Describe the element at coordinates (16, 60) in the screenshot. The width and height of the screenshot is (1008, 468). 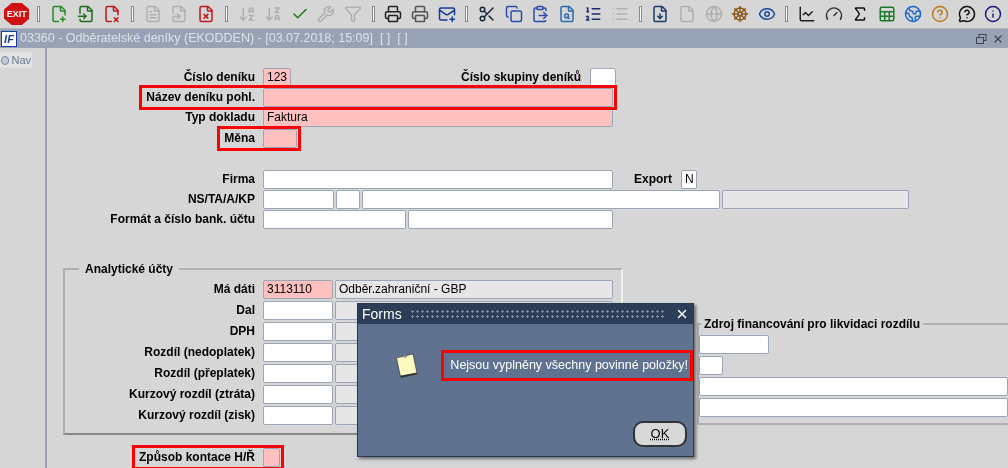
I see `nav-tab: Nav` at that location.